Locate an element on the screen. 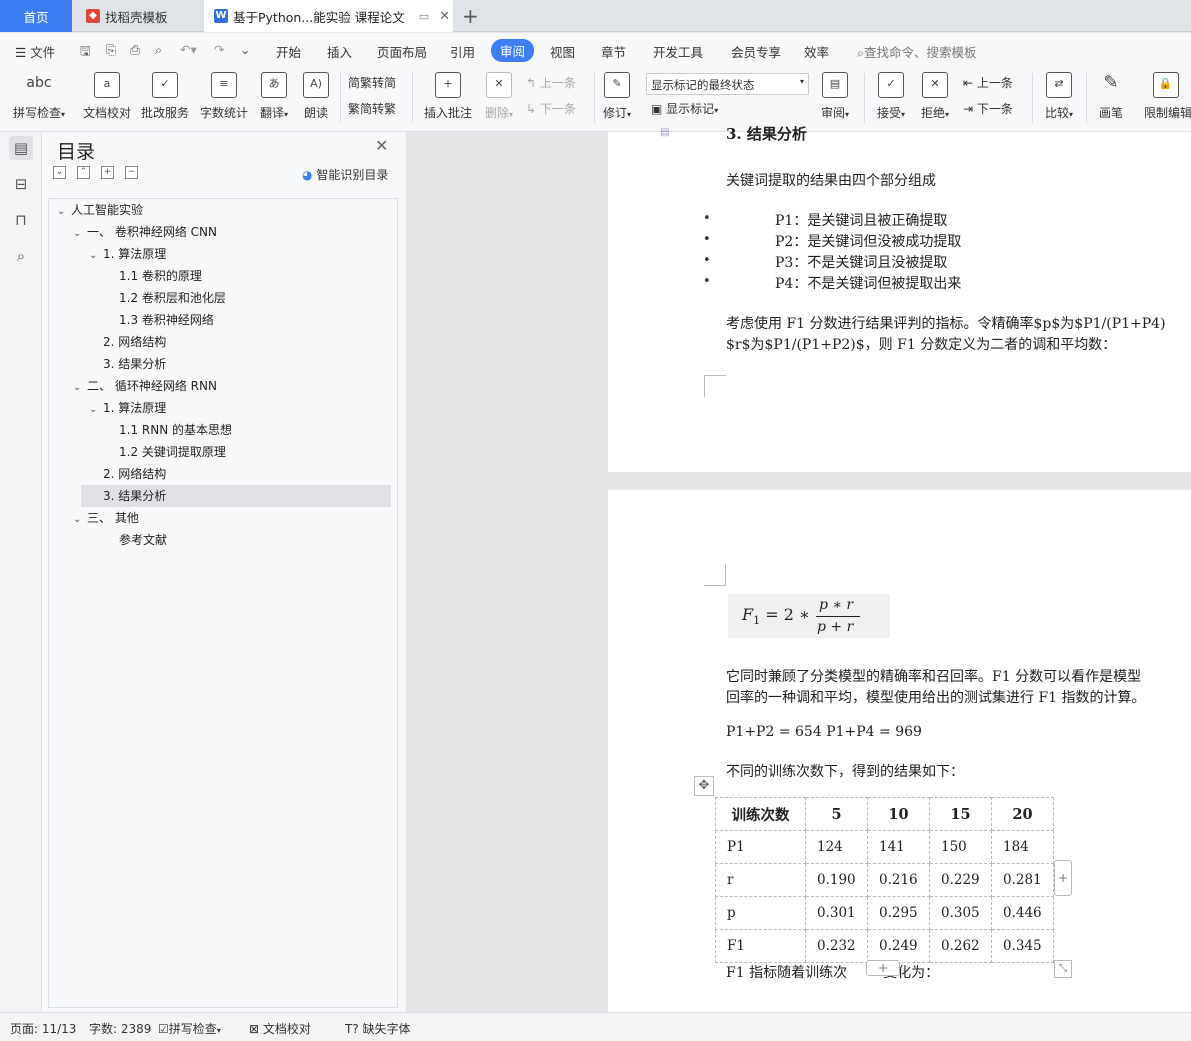 The width and height of the screenshot is (1191, 1041). expand-all-icon: + is located at coordinates (107, 172).